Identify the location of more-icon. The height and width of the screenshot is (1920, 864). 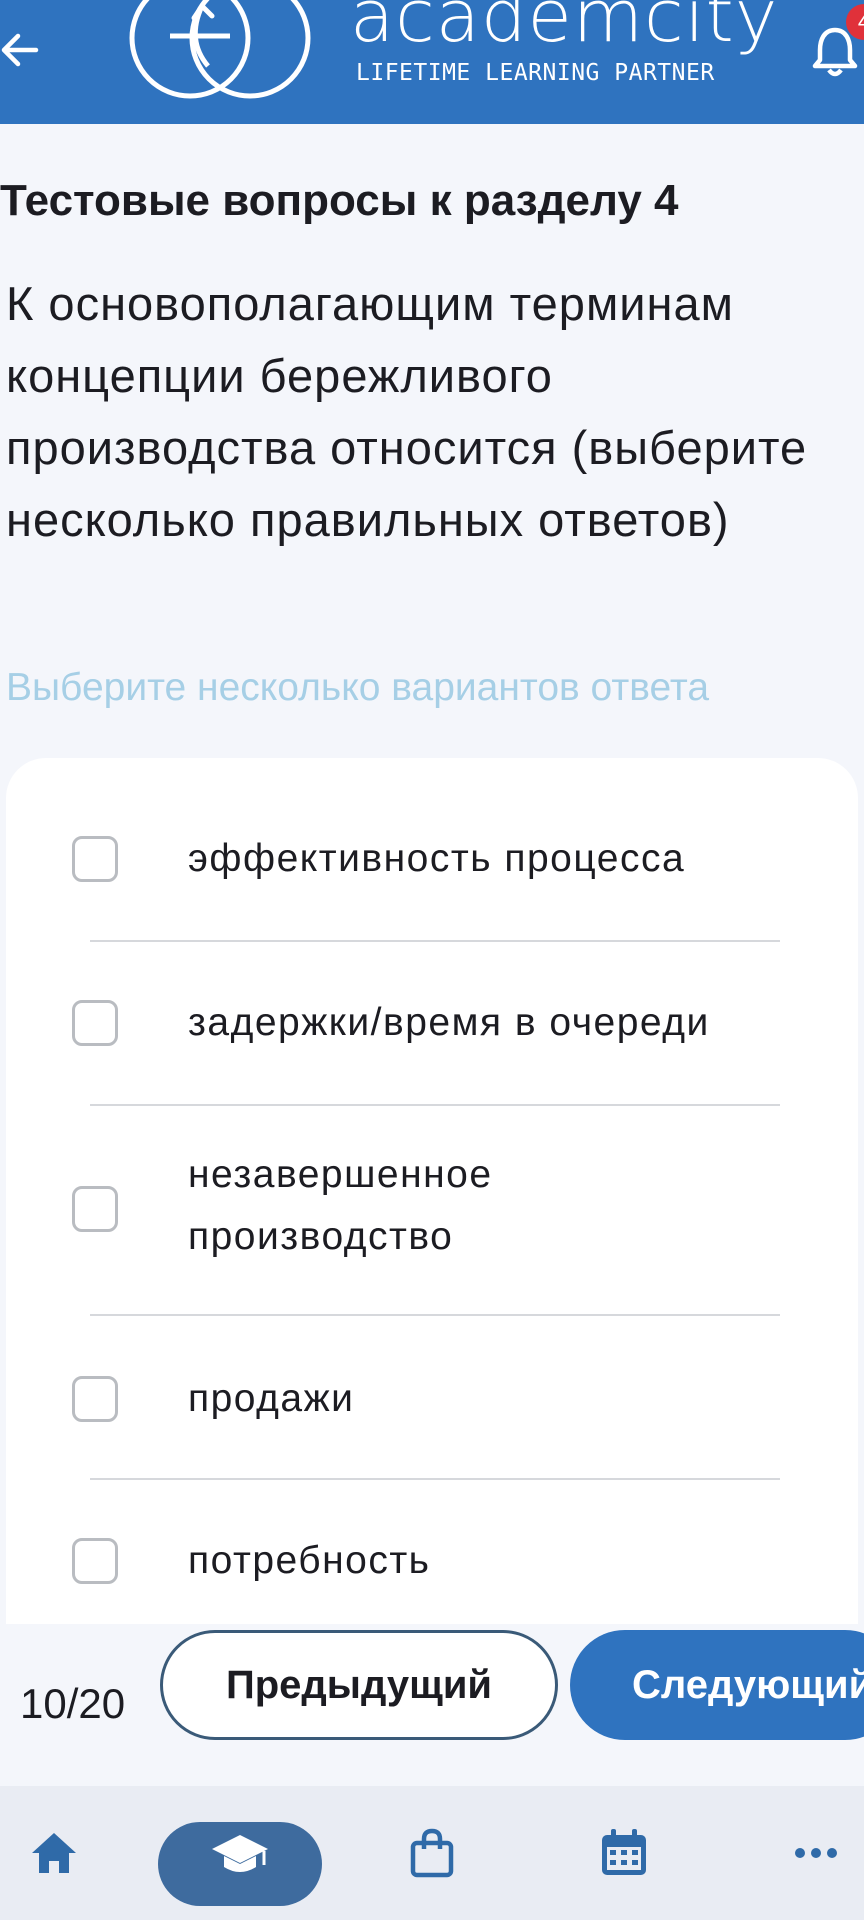
(816, 1853).